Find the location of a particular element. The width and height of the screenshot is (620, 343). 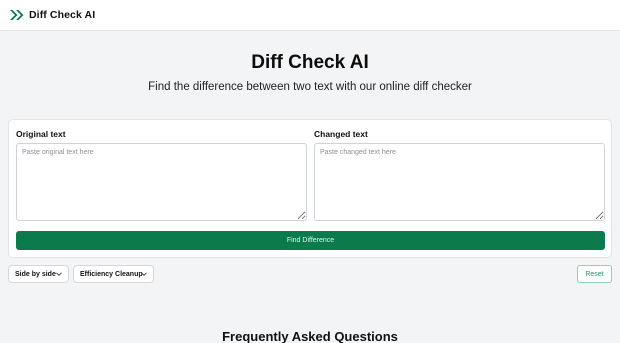

double-chevron-right-icon is located at coordinates (17, 15).